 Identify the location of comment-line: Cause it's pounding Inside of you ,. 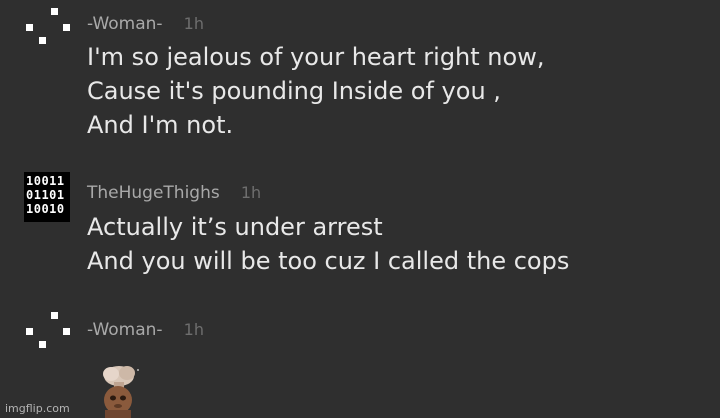
(294, 91).